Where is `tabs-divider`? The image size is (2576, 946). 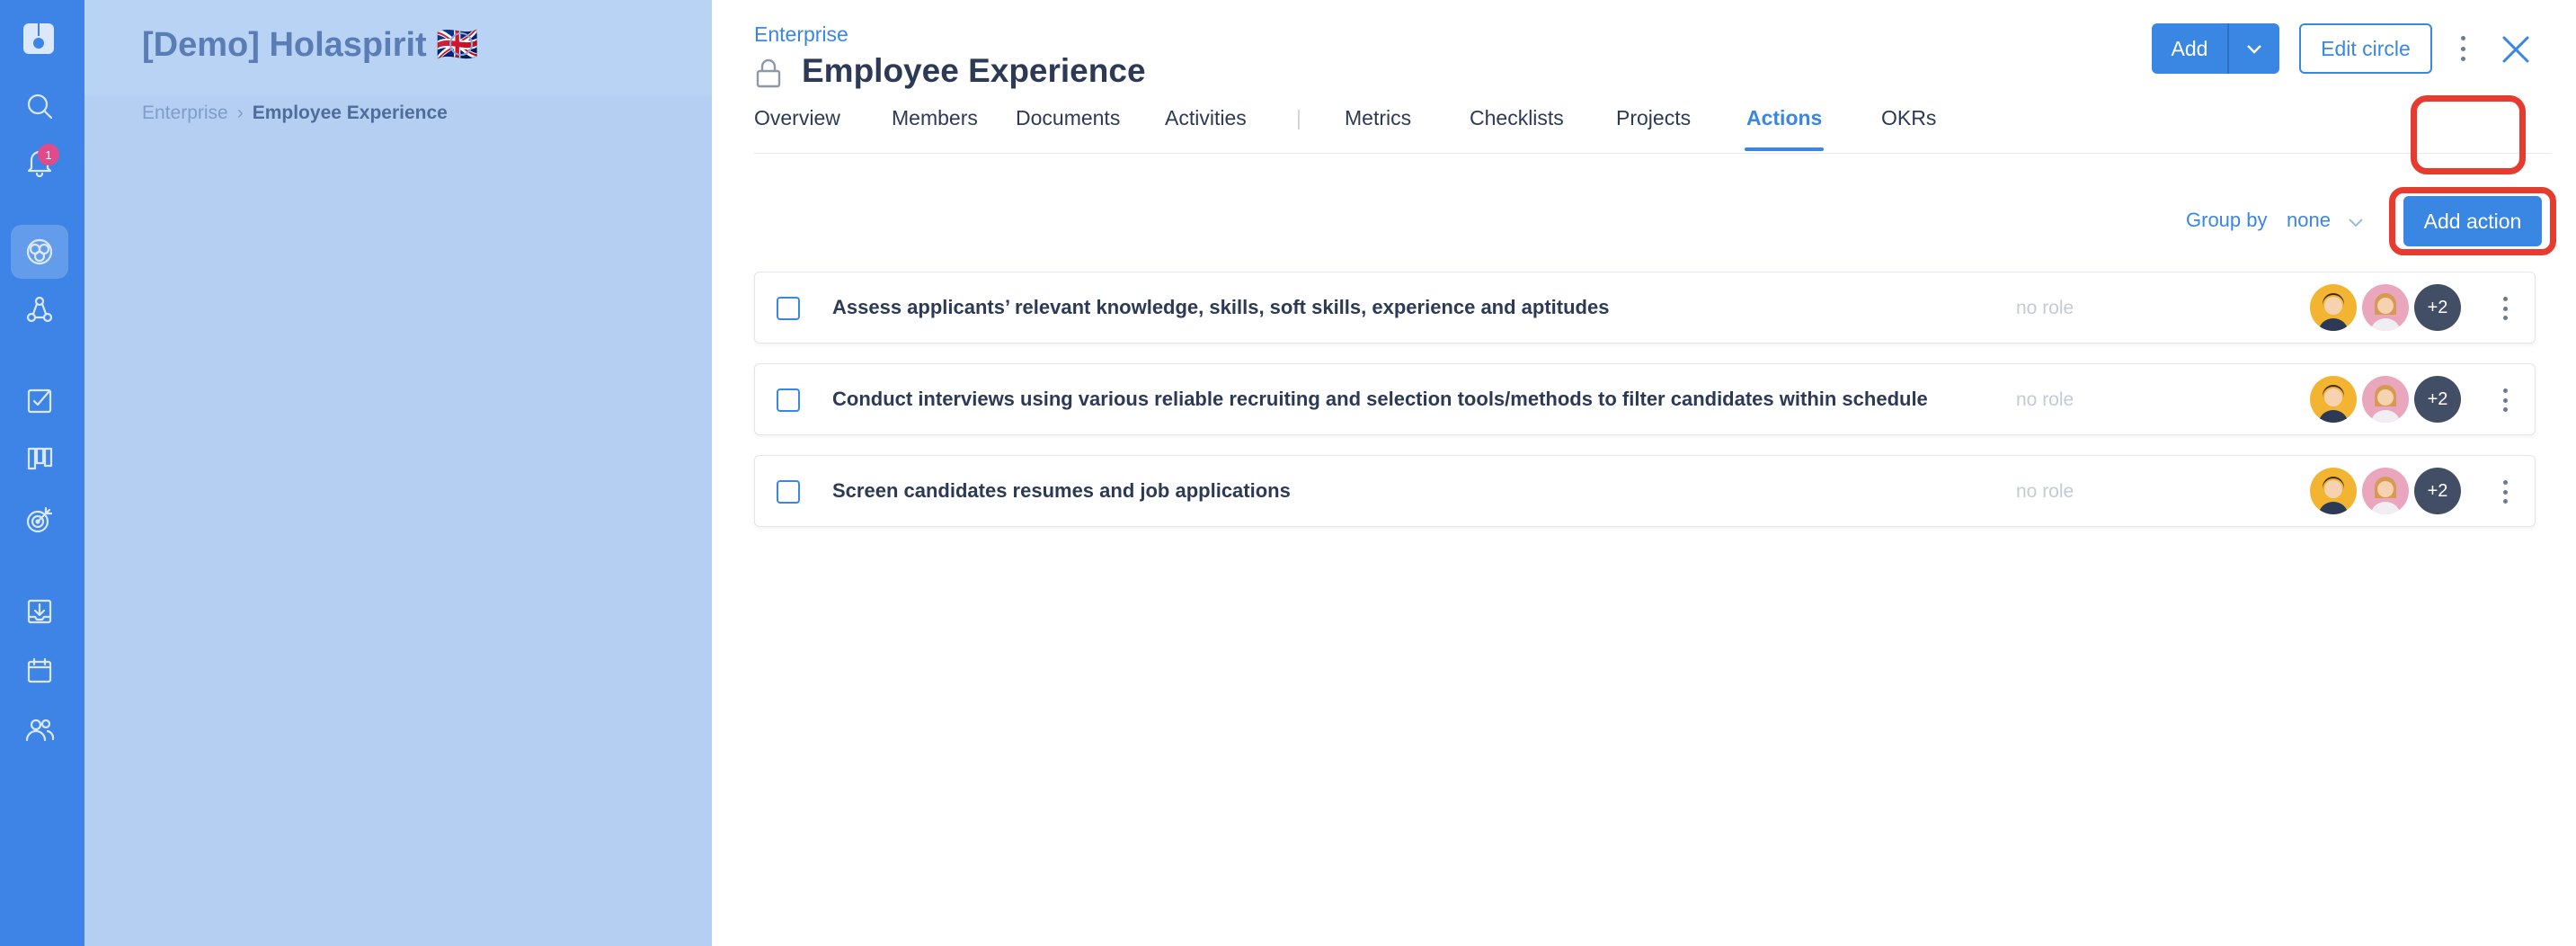 tabs-divider is located at coordinates (1653, 153).